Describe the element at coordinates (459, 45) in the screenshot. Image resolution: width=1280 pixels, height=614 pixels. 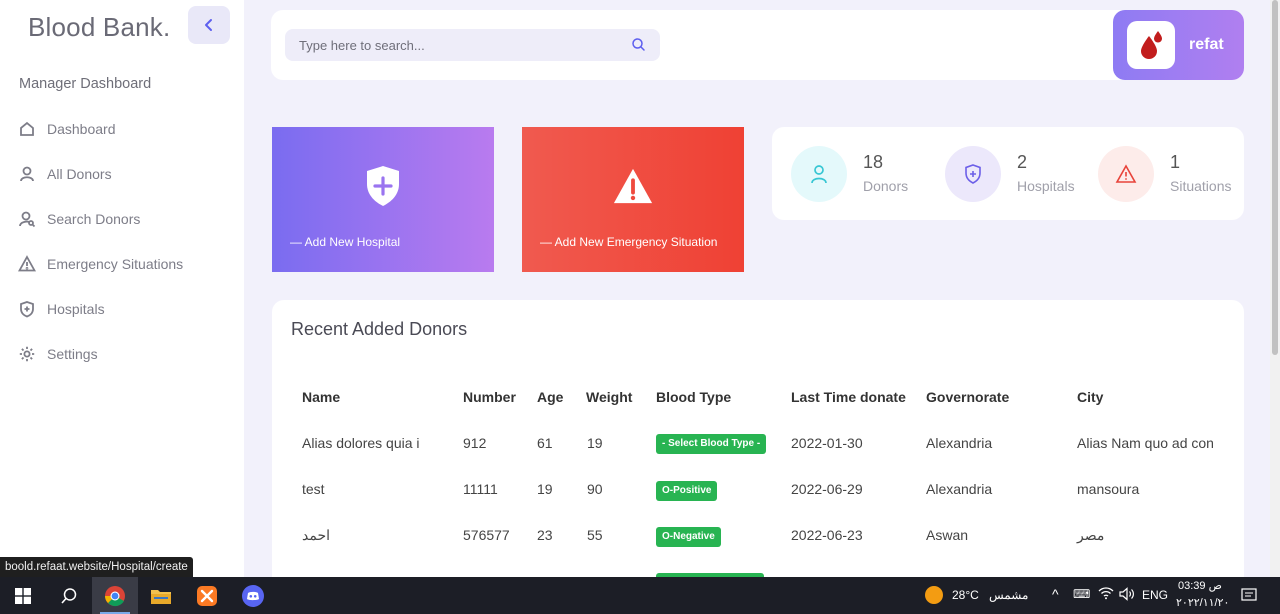
I see `search-input` at that location.